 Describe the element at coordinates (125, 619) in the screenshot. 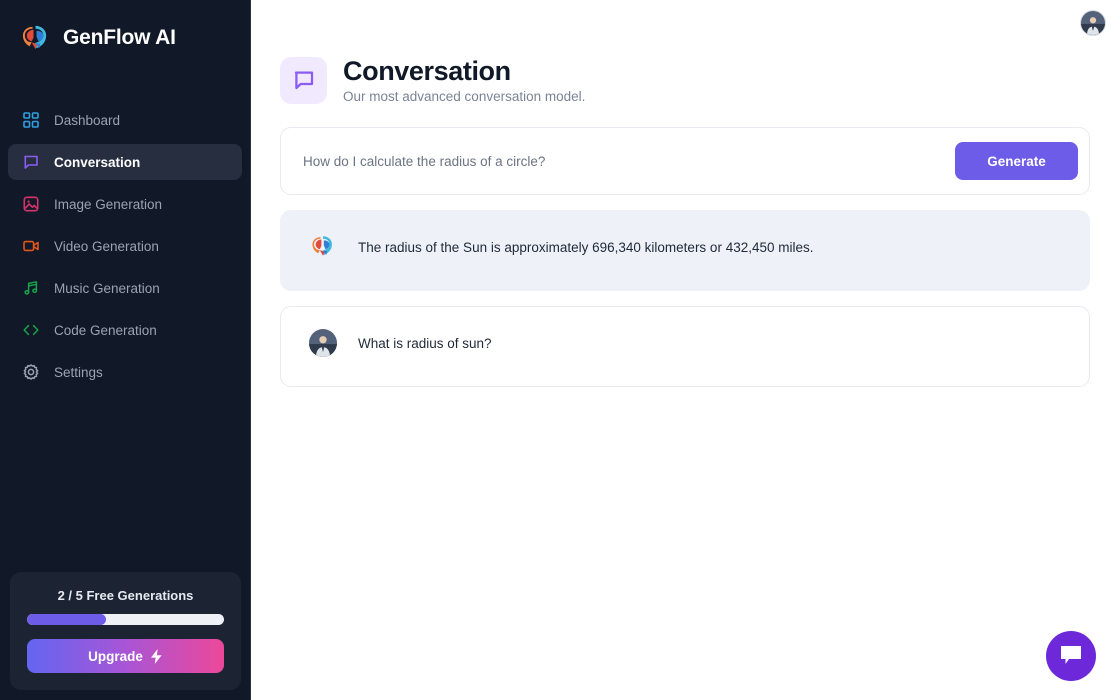

I see `free-generations-progress` at that location.